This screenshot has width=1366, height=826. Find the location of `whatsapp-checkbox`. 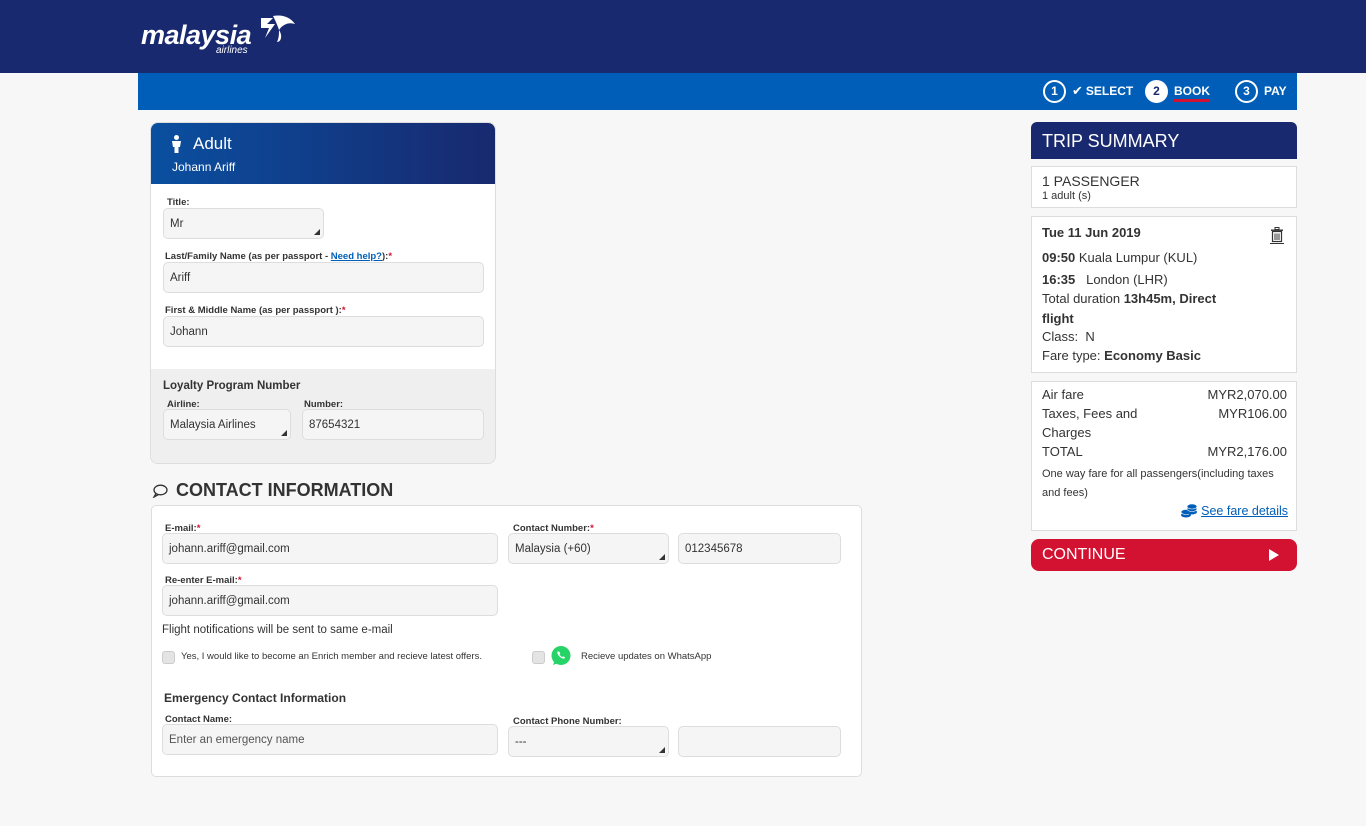

whatsapp-checkbox is located at coordinates (538, 657).